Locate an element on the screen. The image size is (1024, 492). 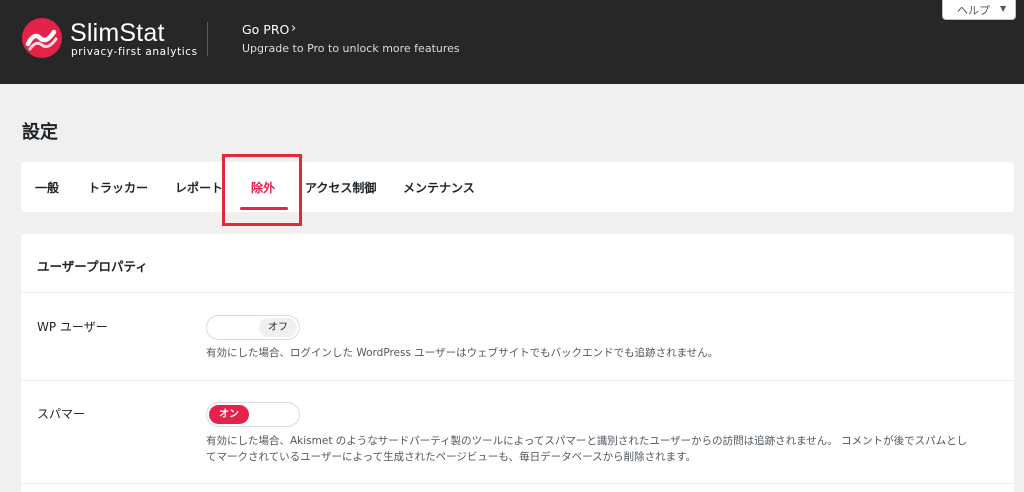
go-pro-subtitle: Upgrade to Pro to unlock more features is located at coordinates (351, 48).